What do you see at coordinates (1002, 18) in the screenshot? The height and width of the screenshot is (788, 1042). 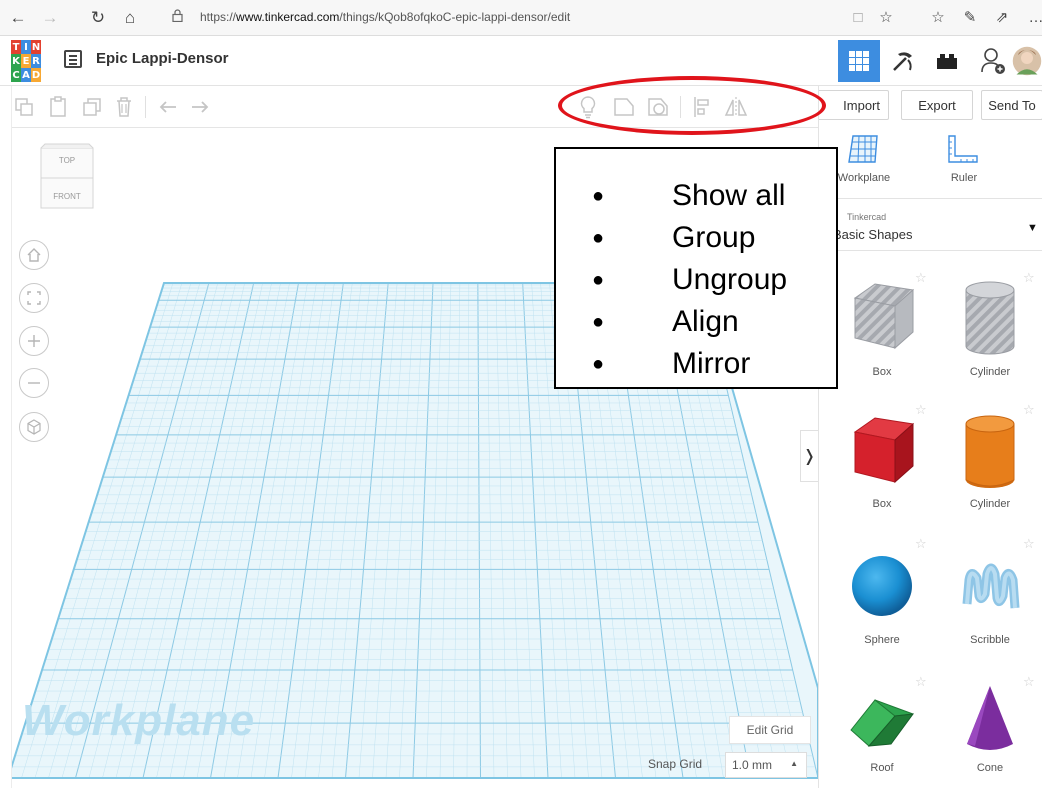 I see `share-icon: ⇗` at bounding box center [1002, 18].